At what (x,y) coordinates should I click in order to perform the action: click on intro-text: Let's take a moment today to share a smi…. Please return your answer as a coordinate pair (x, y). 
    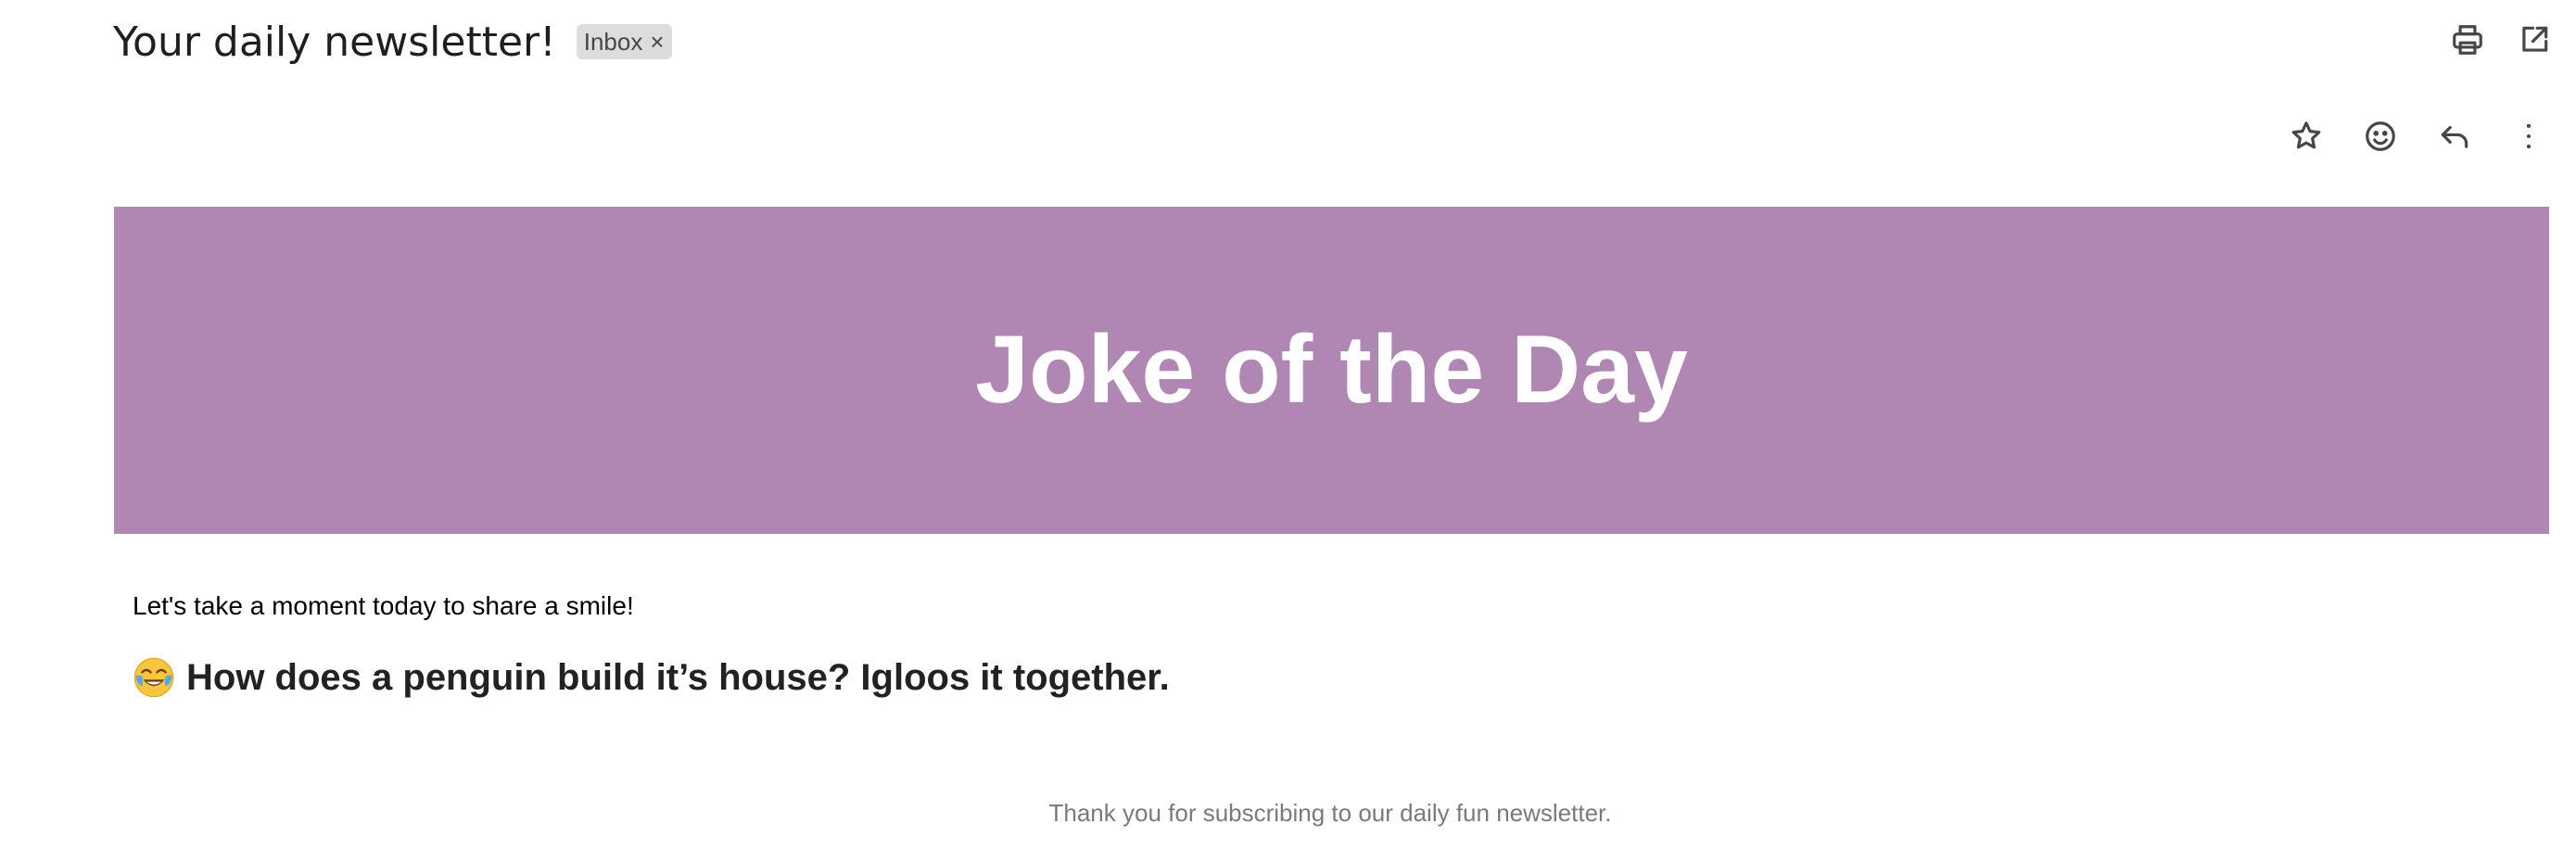
    Looking at the image, I should click on (383, 605).